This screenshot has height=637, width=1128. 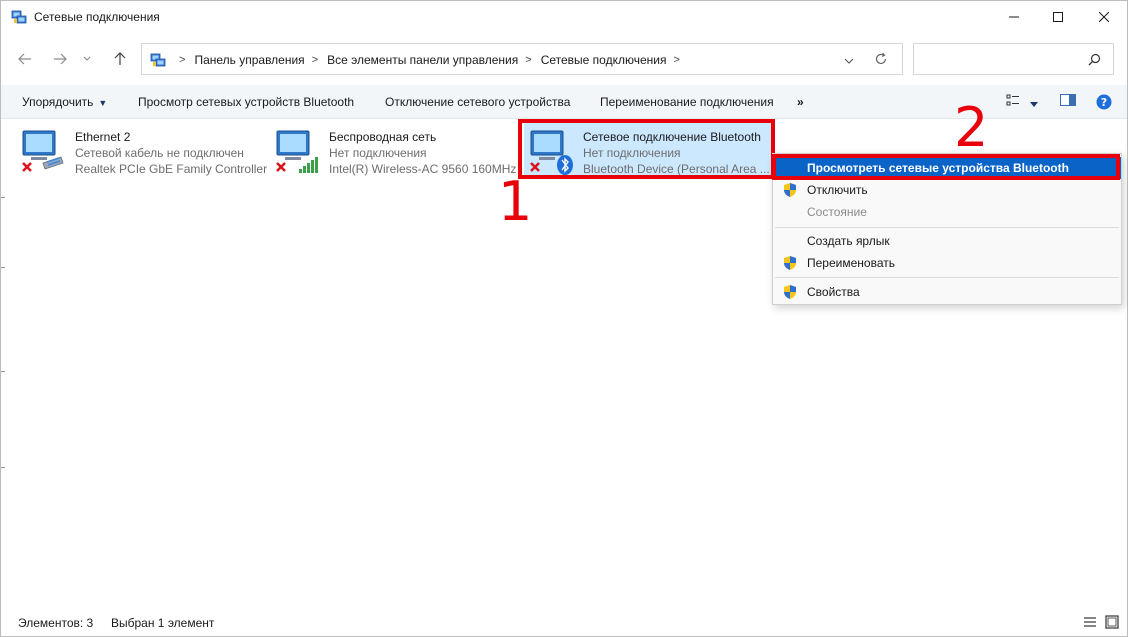 What do you see at coordinates (971, 127) in the screenshot?
I see `annotation-step-2: 2` at bounding box center [971, 127].